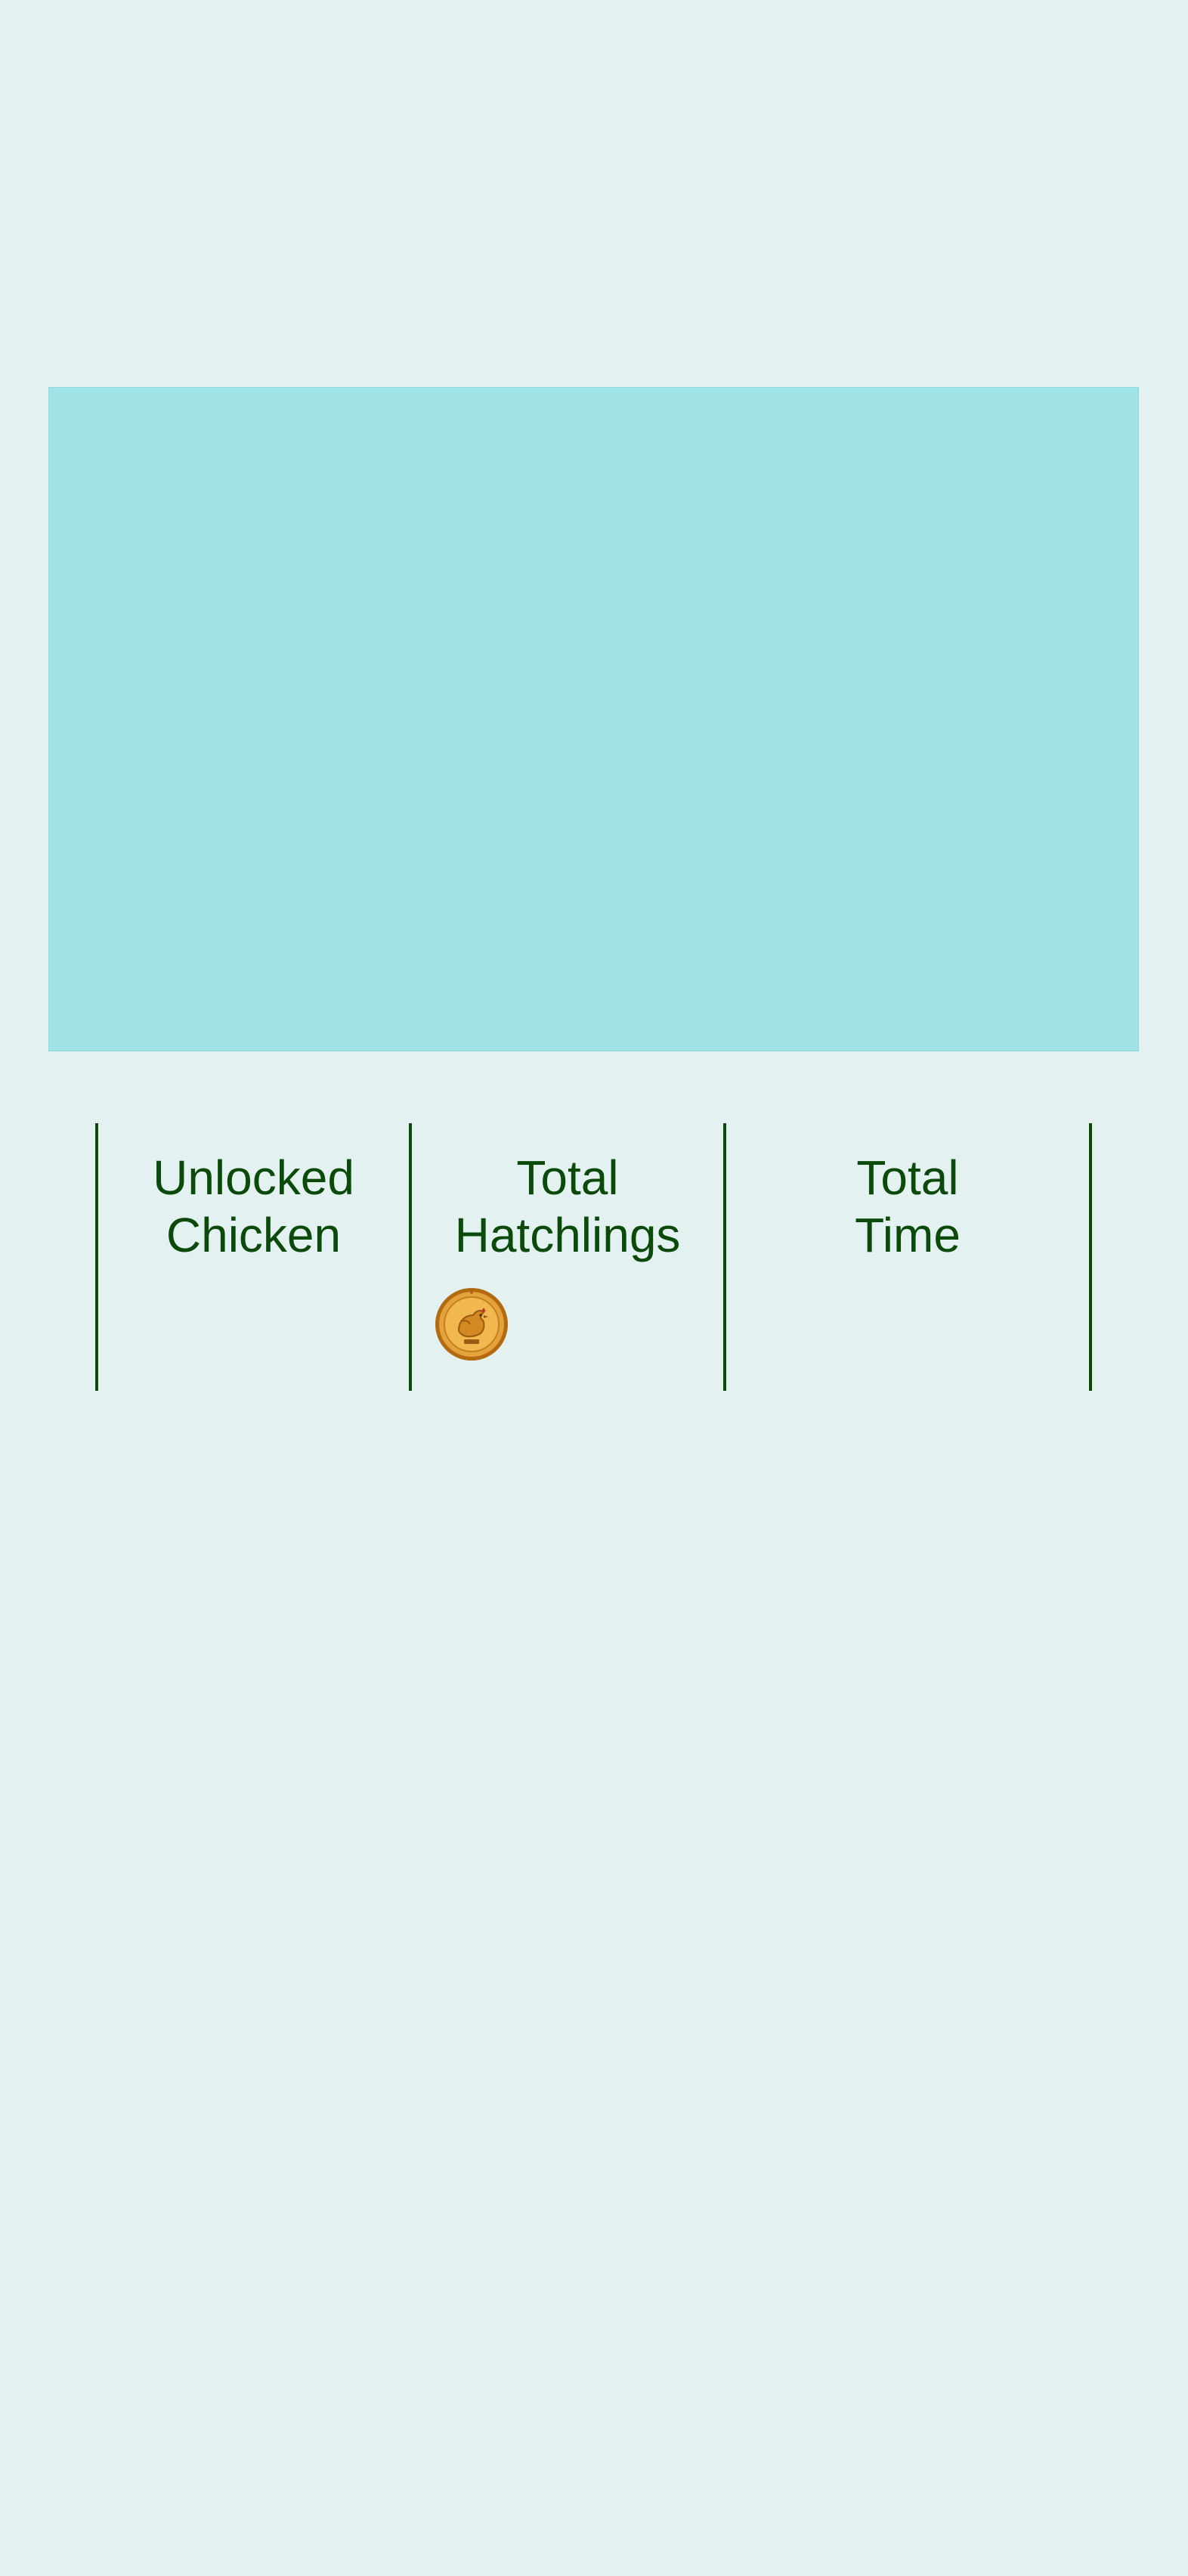 The width and height of the screenshot is (1188, 2576). I want to click on stat-total-time-label: Total Time, so click(908, 1206).